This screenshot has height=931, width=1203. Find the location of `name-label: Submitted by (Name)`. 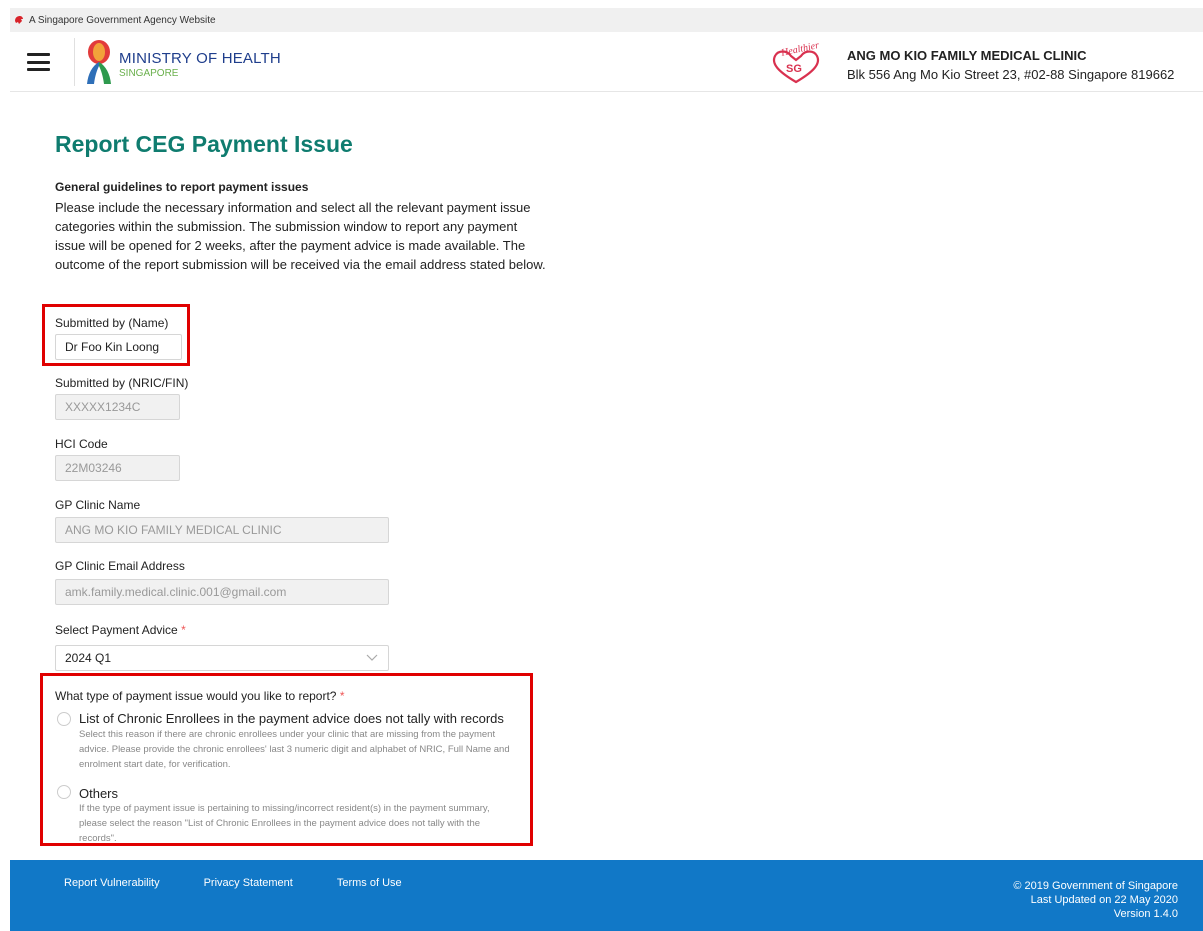

name-label: Submitted by (Name) is located at coordinates (112, 323).